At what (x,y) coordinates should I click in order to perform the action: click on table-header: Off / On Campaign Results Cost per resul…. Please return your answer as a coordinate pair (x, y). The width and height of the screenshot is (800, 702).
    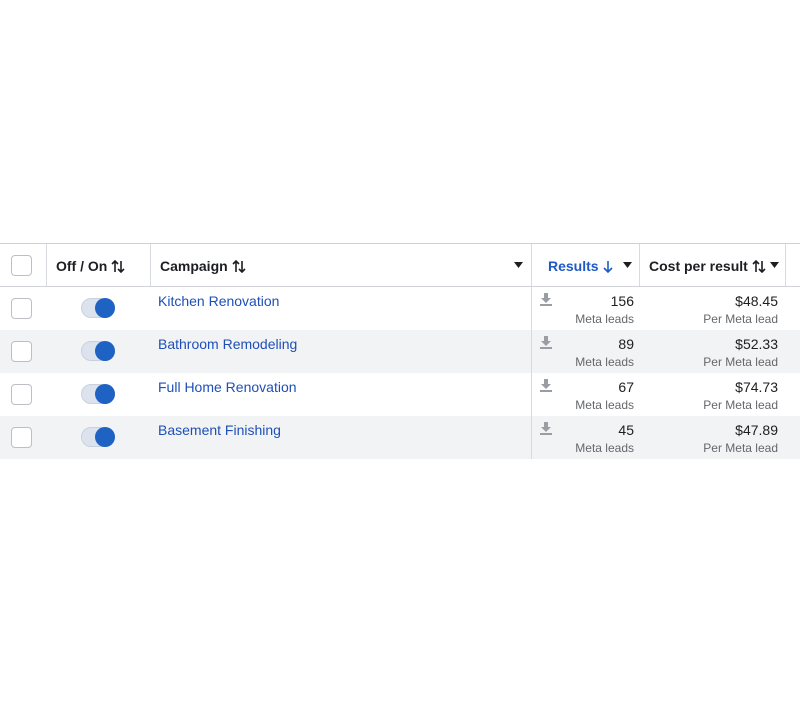
    Looking at the image, I should click on (400, 265).